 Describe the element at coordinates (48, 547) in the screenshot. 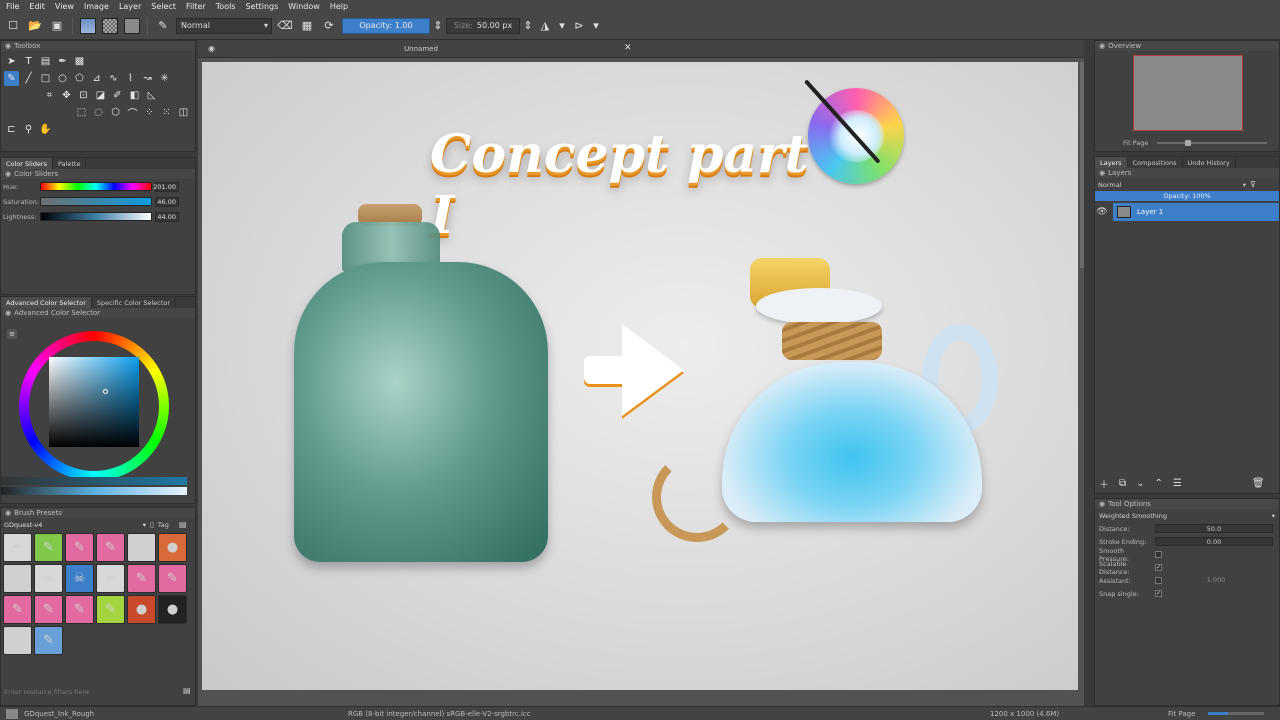

I see `texture-brush-preset: ✎` at that location.